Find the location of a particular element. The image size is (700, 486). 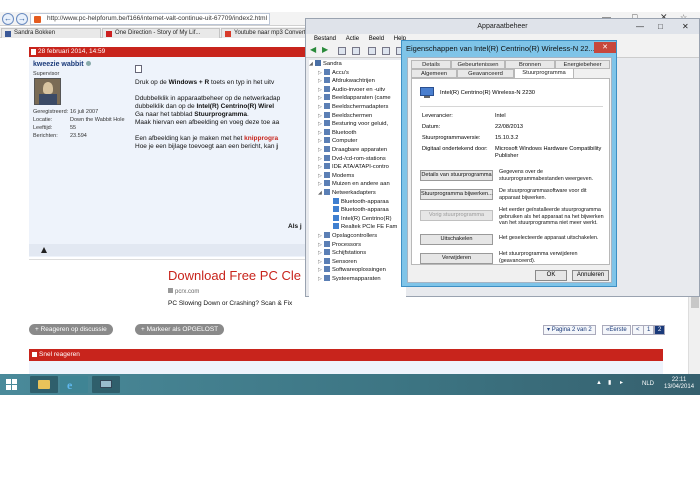

tree-item: ▷ IDE ATA/ATAPI-contro is located at coordinates (353, 167).